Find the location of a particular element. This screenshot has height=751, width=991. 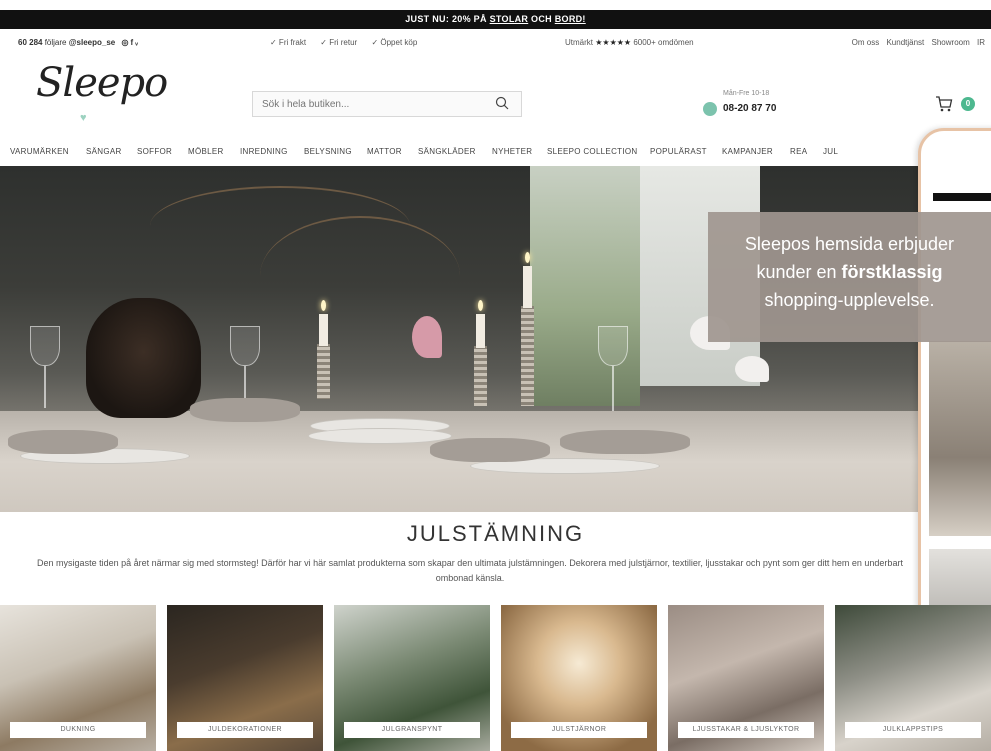

link-about: Om oss is located at coordinates (866, 42).